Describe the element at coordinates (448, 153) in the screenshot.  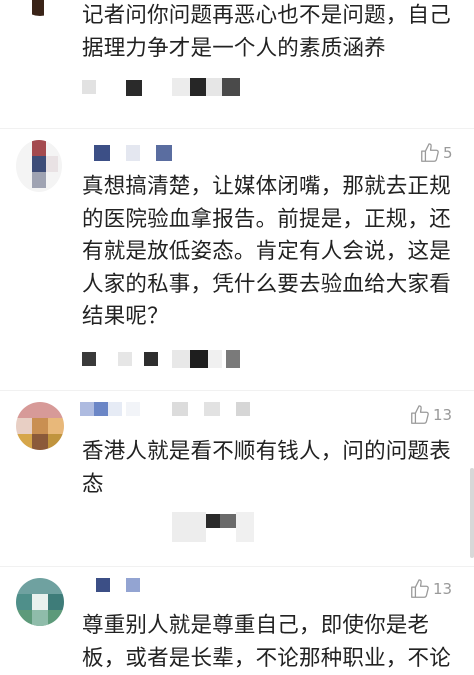
I see `like-count: 5` at that location.